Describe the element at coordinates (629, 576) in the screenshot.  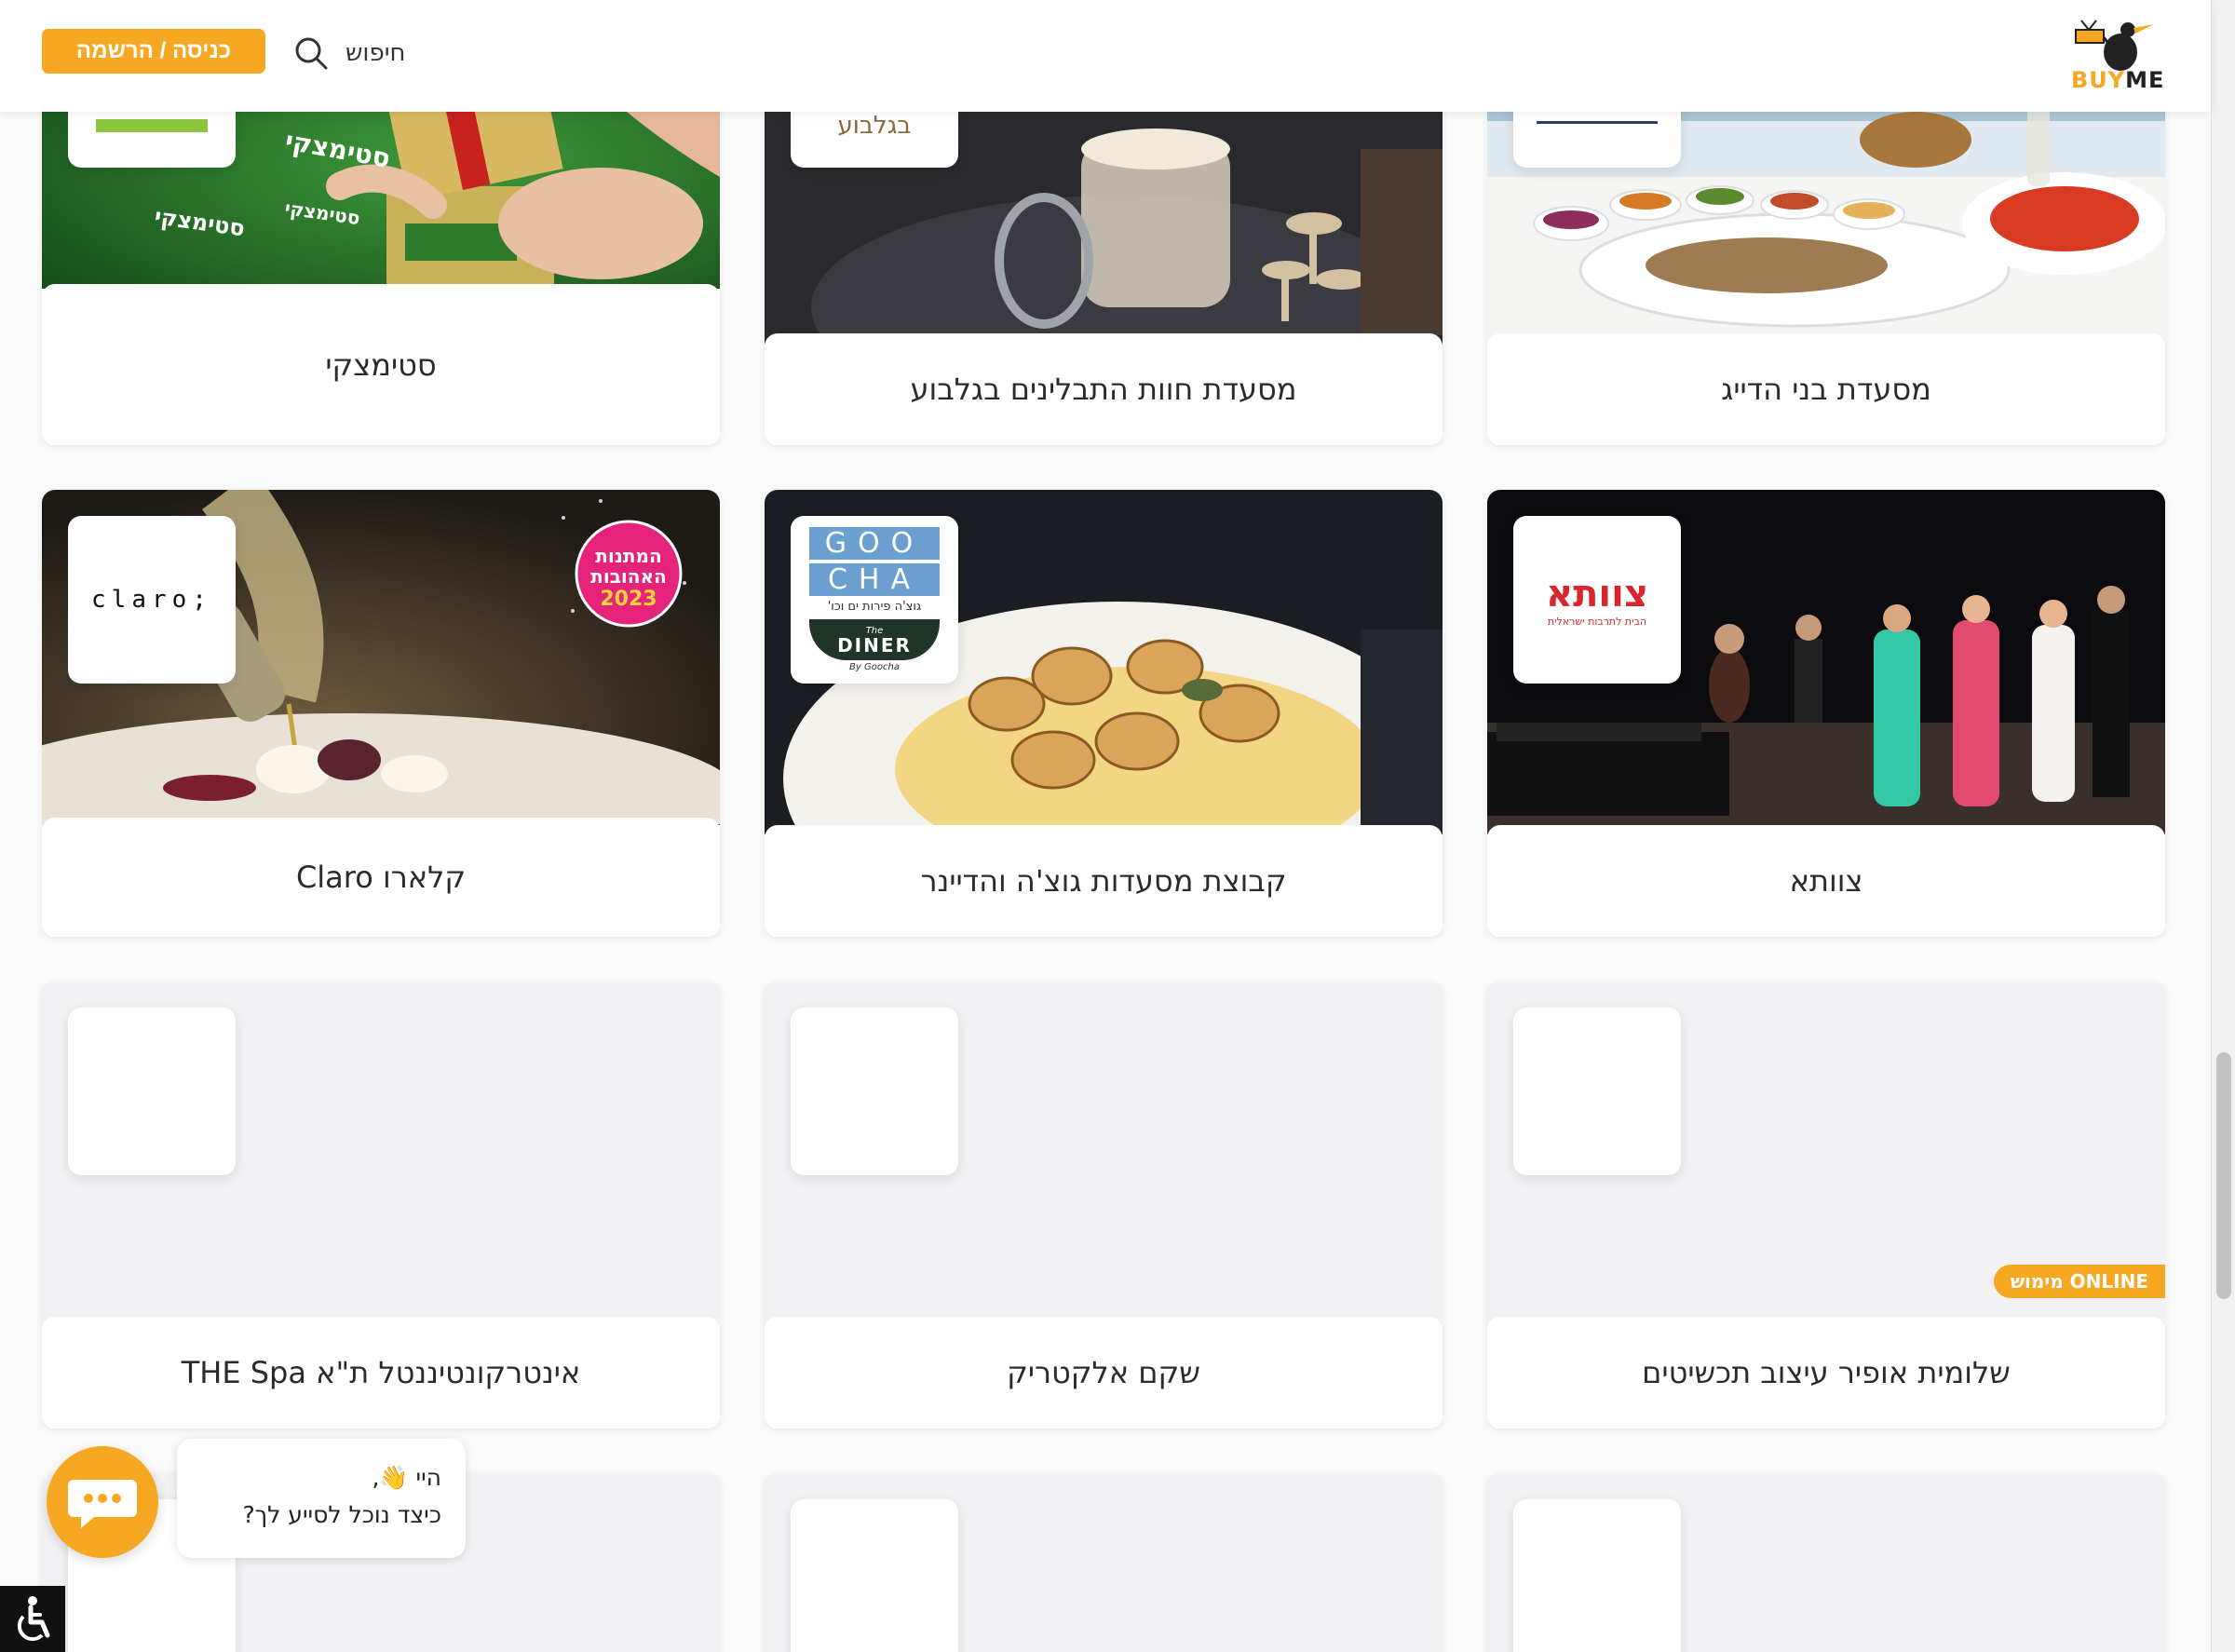
I see `badge-line2: האהובות` at that location.